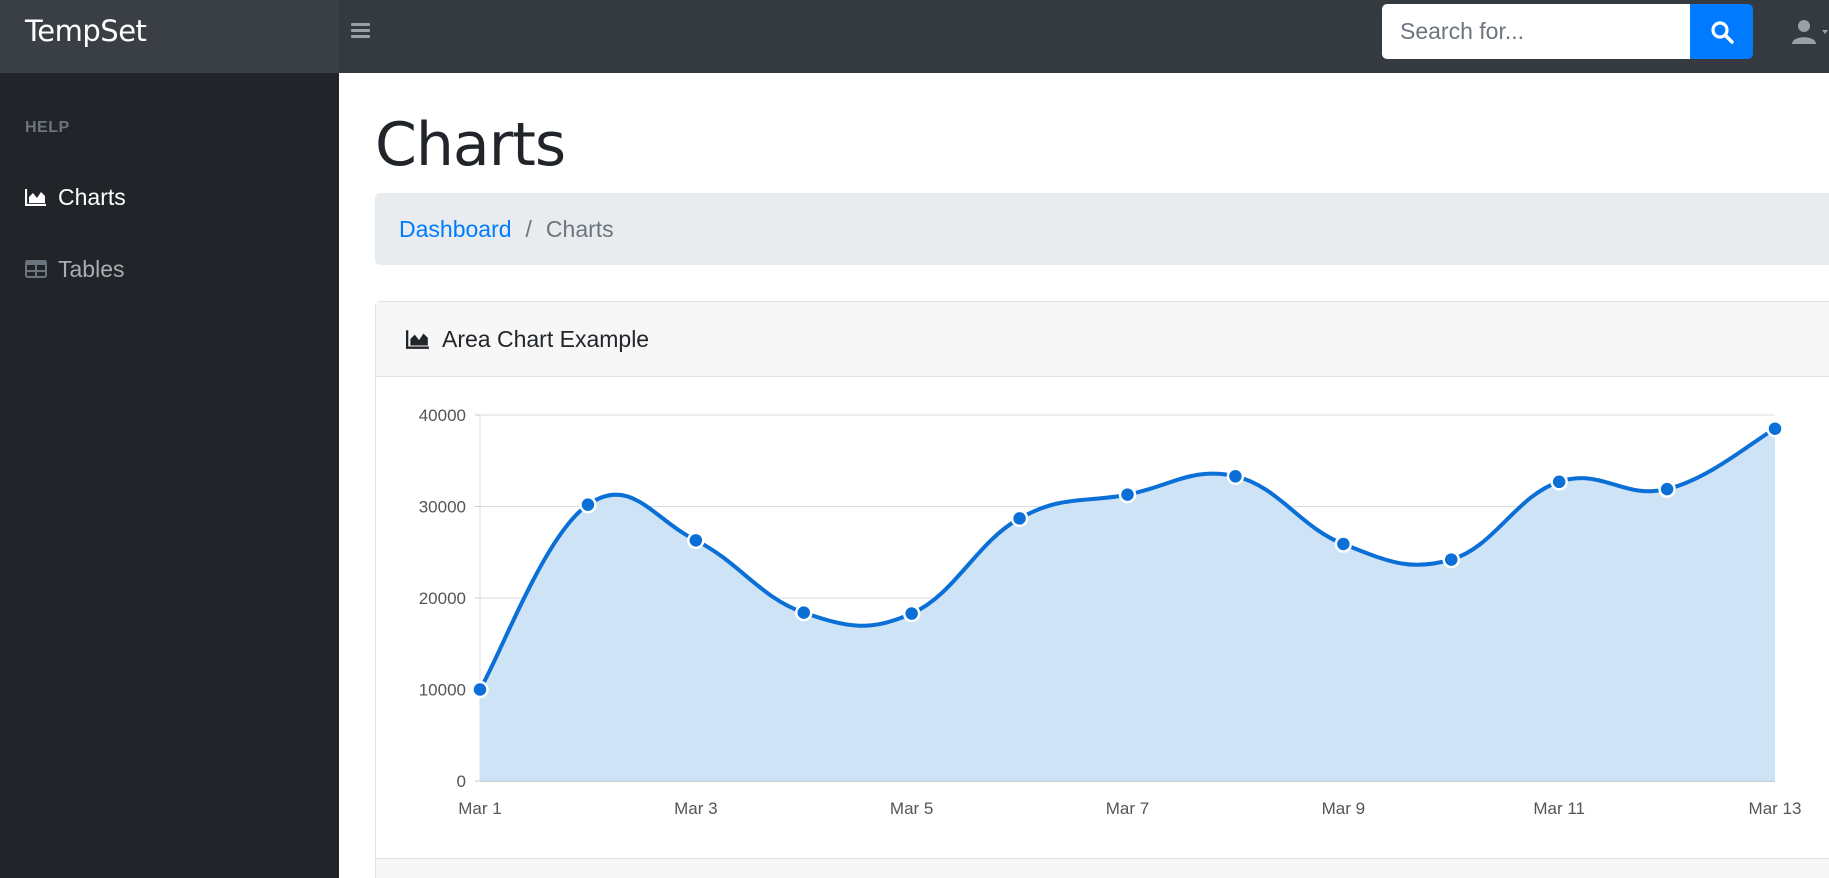 Image resolution: width=1829 pixels, height=878 pixels. What do you see at coordinates (442, 507) in the screenshot?
I see `y-tick-label: 30000` at bounding box center [442, 507].